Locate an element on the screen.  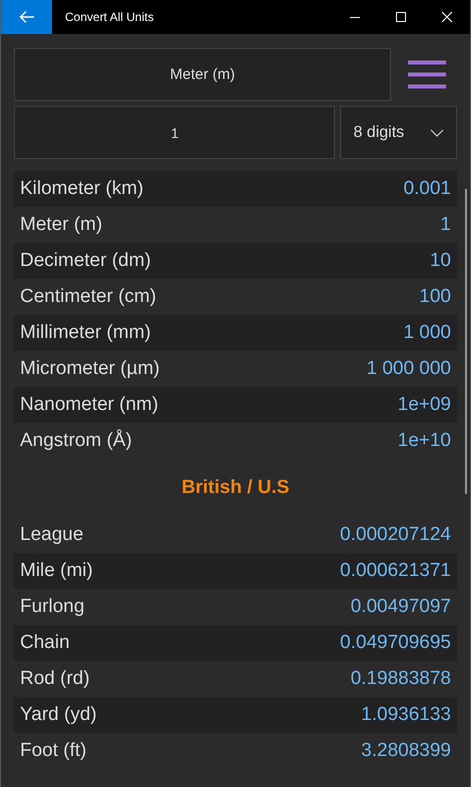
unit-row: Nanometer (nm) 1e+09 is located at coordinates (235, 405).